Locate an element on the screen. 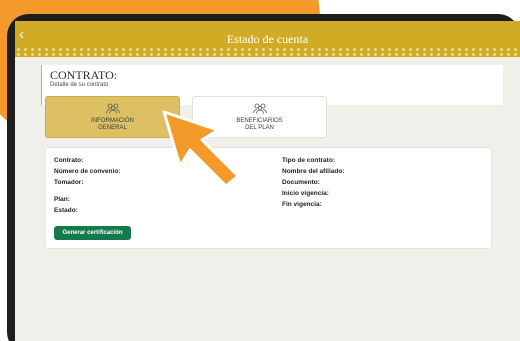 The height and width of the screenshot is (341, 520). contract-subtitle: Detalle de su contrato is located at coordinates (79, 85).